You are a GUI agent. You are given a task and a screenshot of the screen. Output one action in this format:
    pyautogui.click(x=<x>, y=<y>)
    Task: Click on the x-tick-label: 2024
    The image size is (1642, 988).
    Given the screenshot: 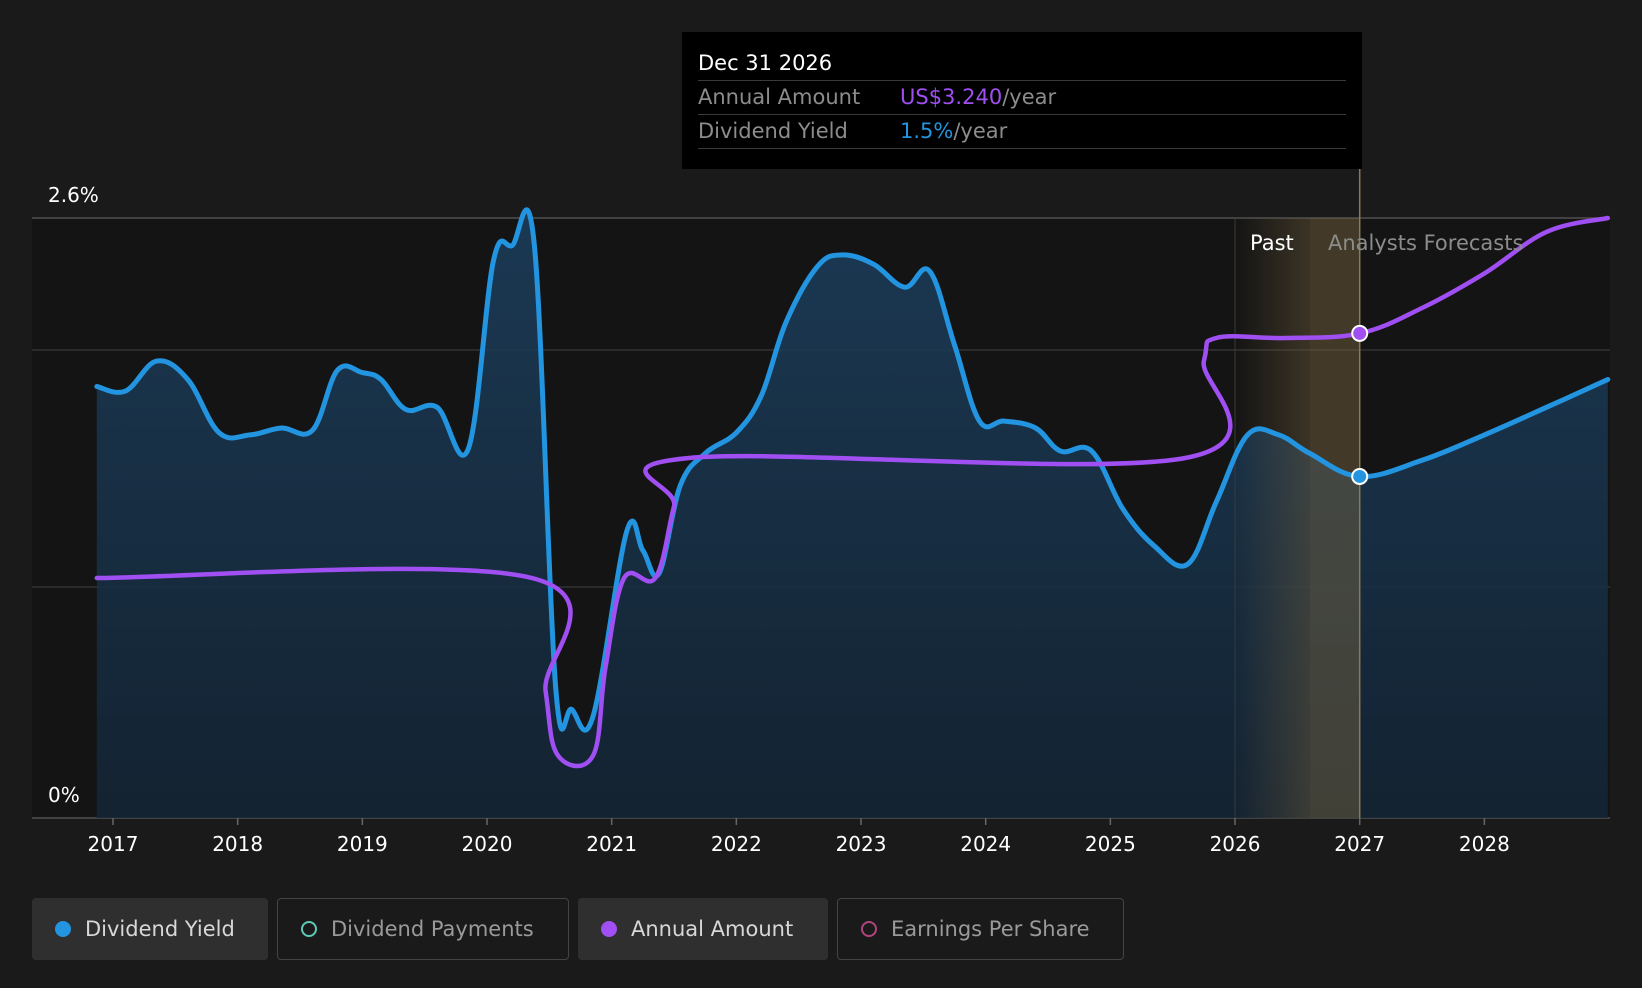 What is the action you would take?
    pyautogui.click(x=985, y=844)
    